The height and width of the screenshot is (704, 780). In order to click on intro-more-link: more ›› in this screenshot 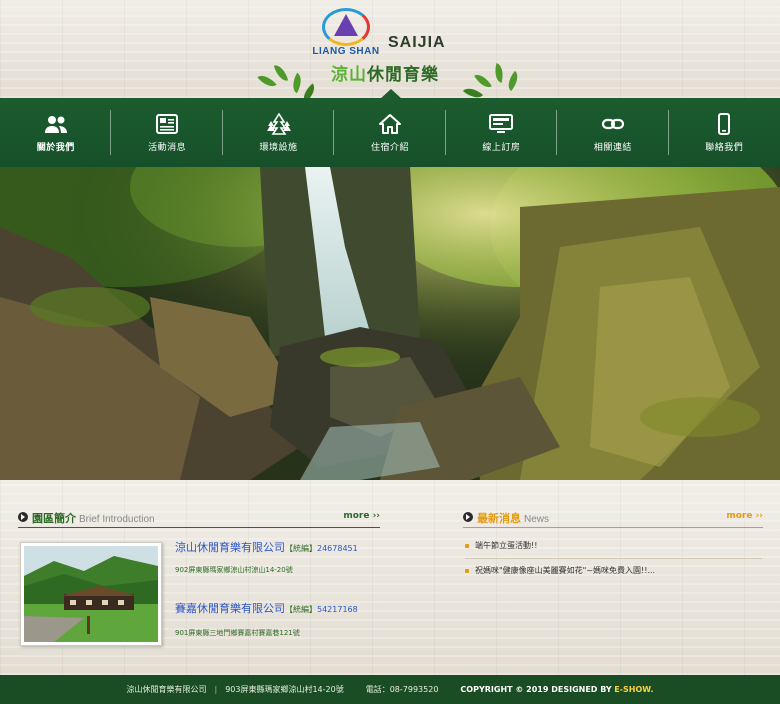, I will do `click(361, 516)`.